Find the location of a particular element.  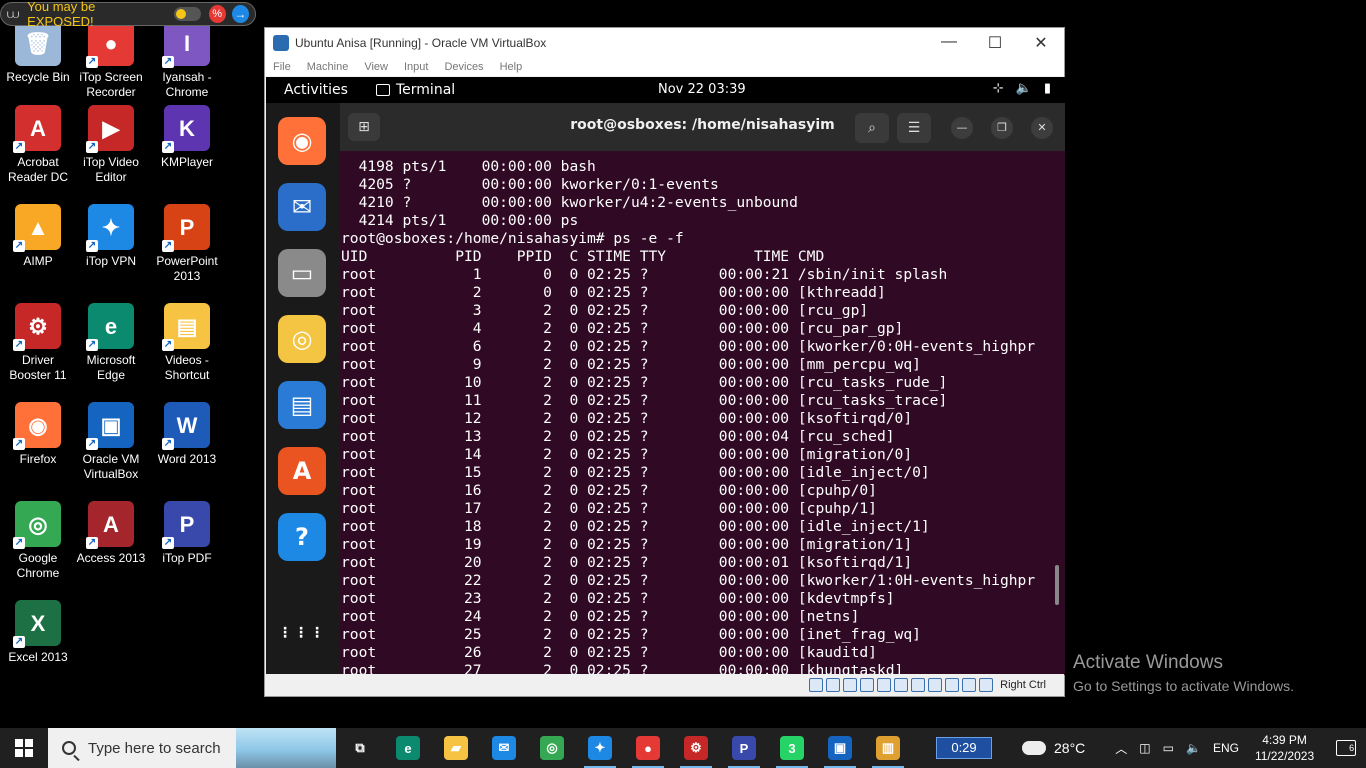

desktop-shortcut: ⚙ ↗ Driver Booster 11 is located at coordinates (38, 343).